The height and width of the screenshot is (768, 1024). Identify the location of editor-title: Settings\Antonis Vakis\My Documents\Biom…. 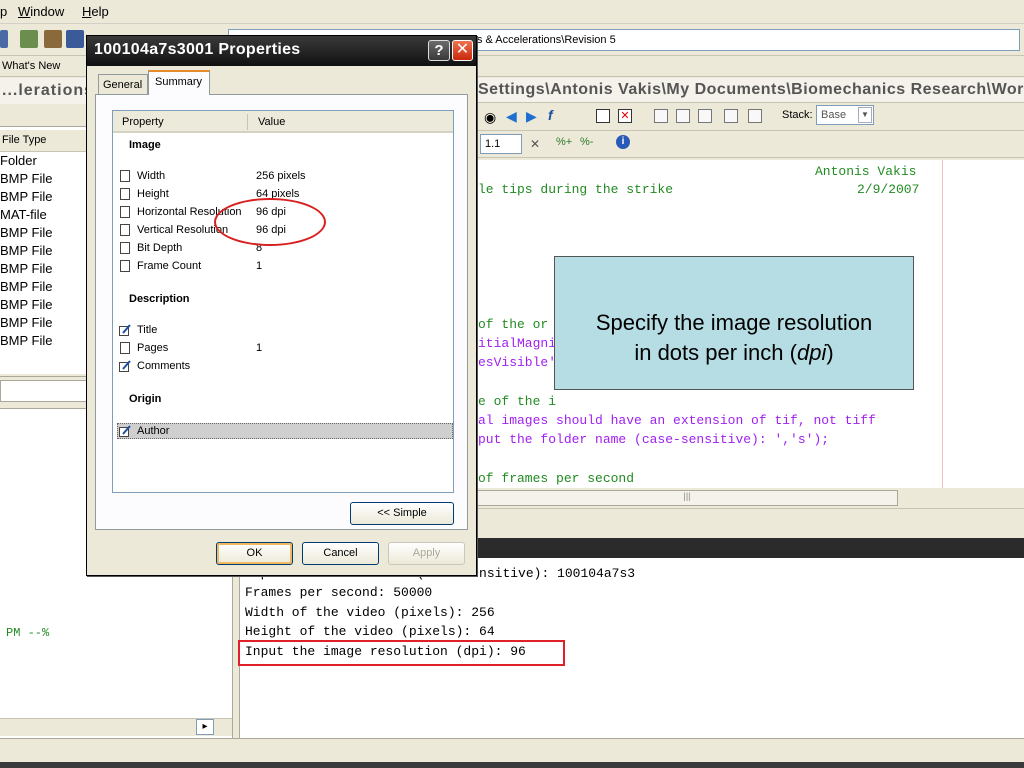
(750, 90).